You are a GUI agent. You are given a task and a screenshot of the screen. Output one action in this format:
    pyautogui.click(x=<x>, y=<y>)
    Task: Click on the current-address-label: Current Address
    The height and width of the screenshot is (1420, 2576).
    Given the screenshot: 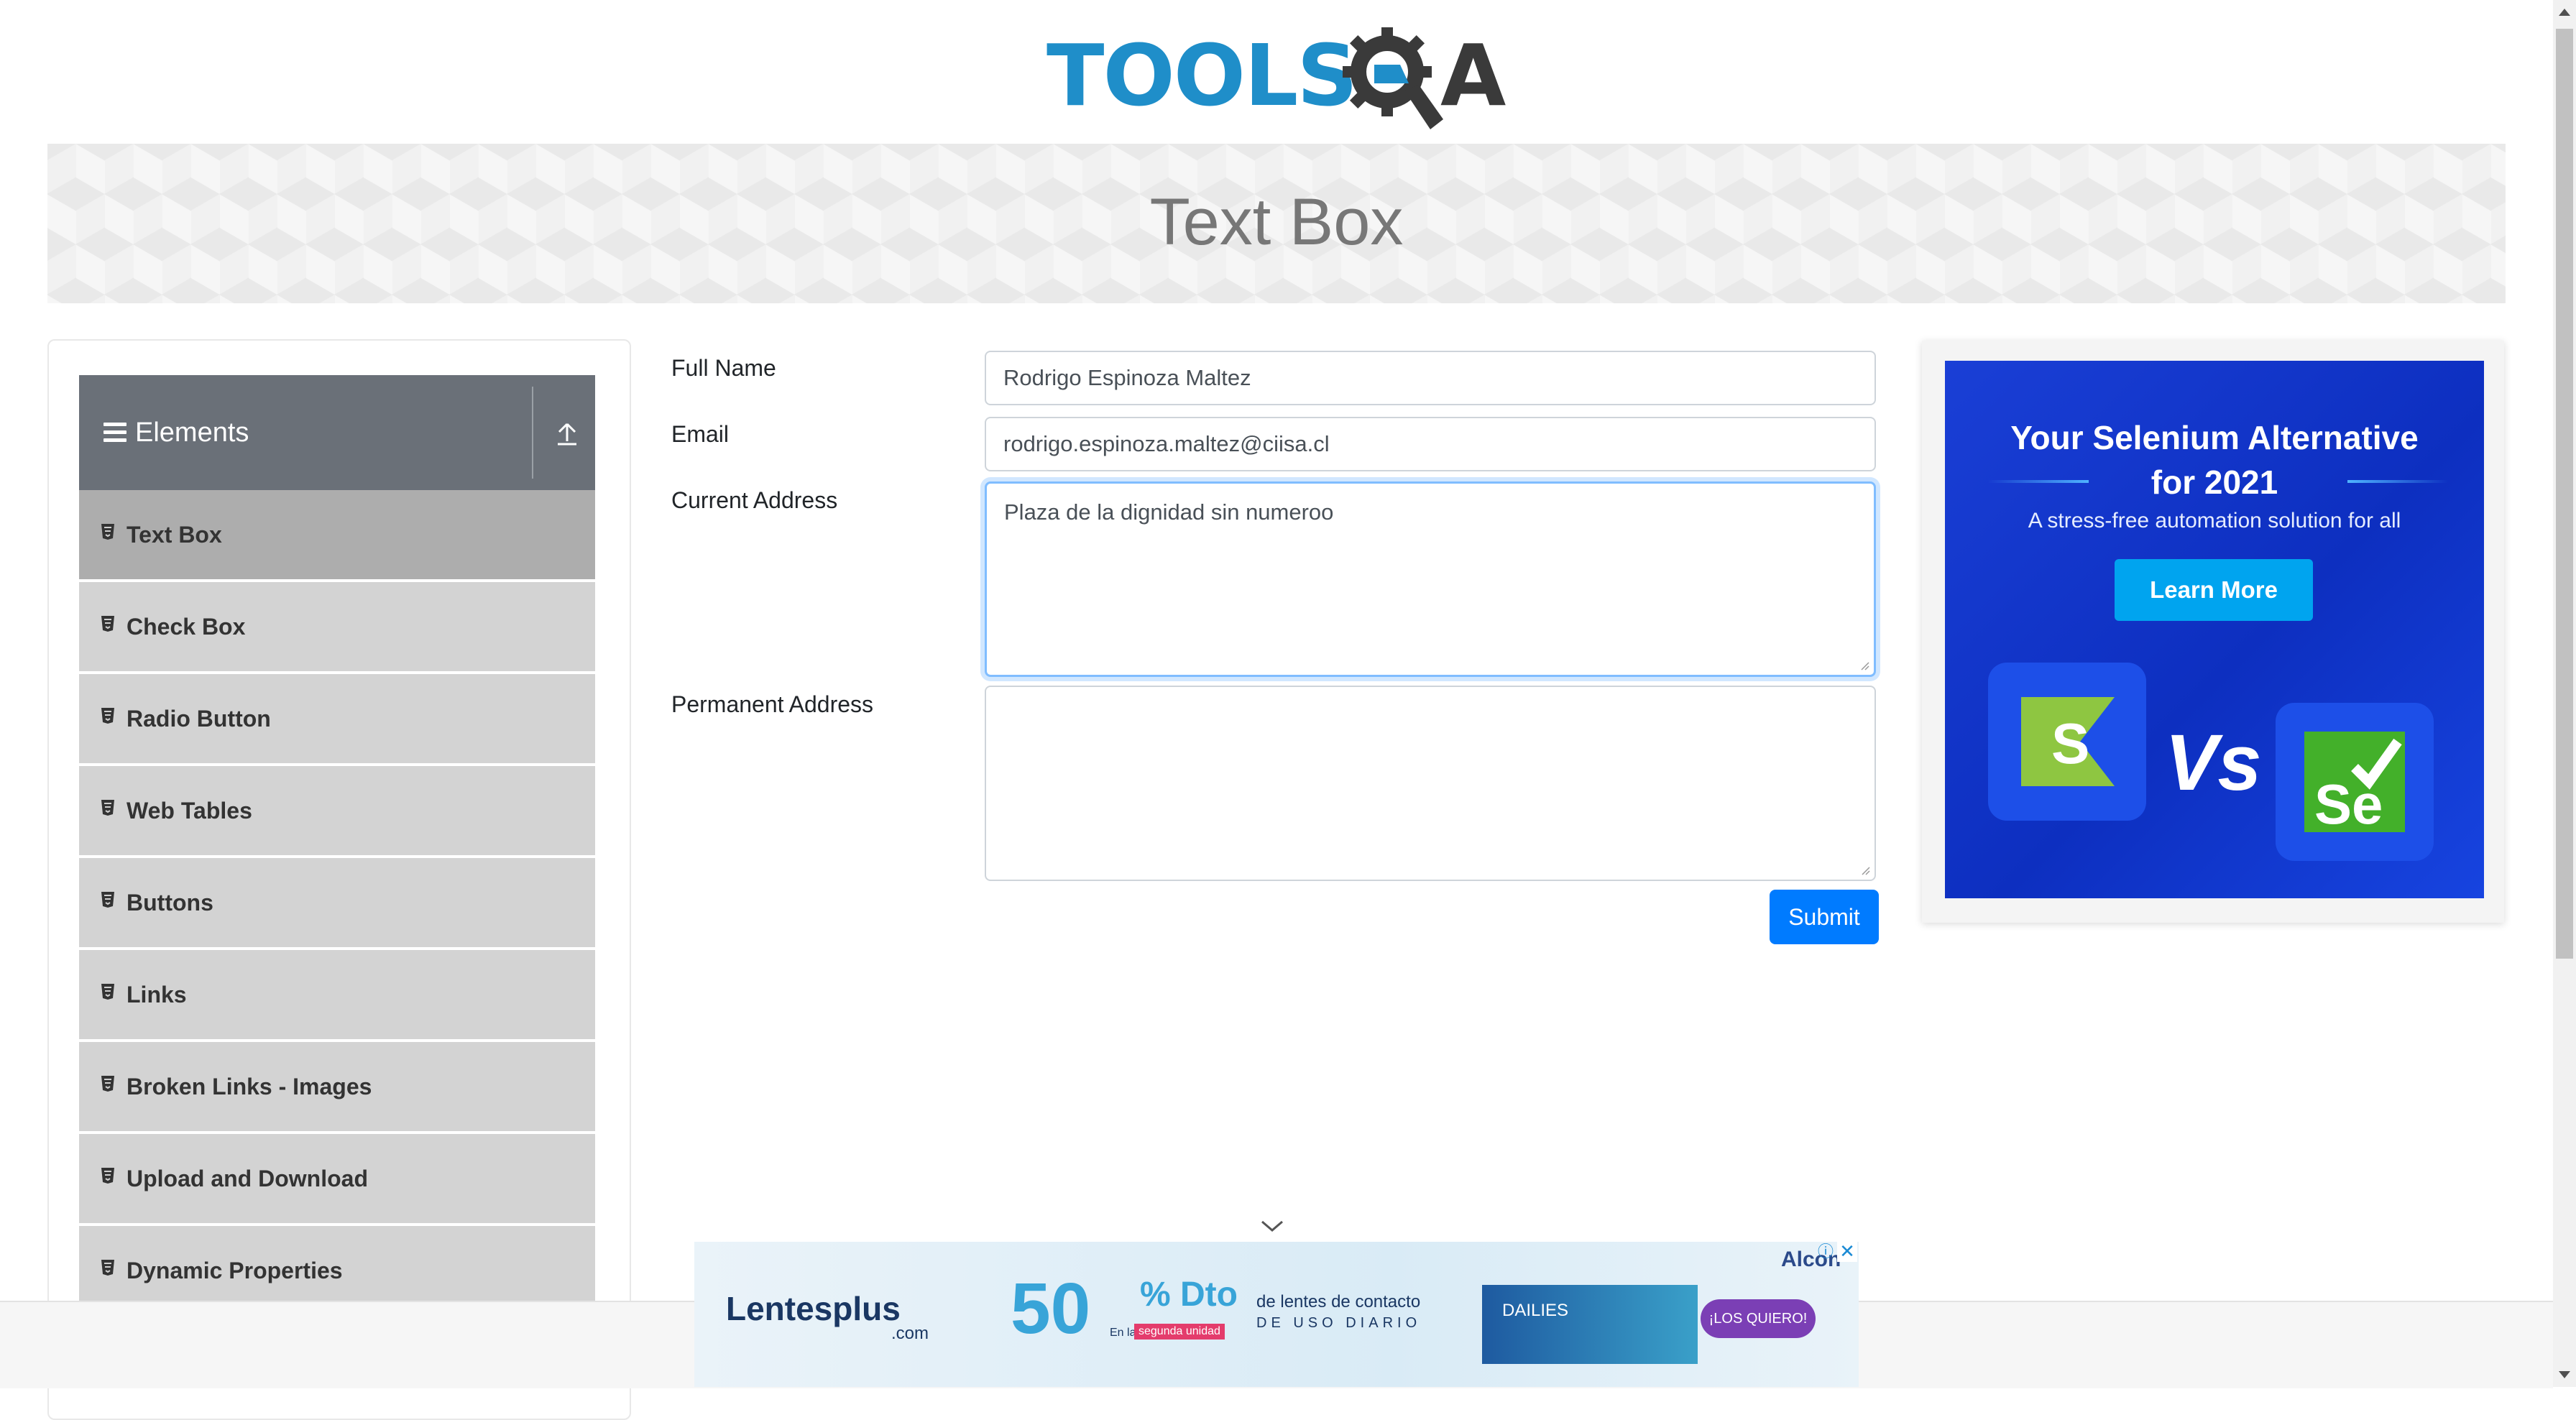 What is the action you would take?
    pyautogui.click(x=754, y=500)
    